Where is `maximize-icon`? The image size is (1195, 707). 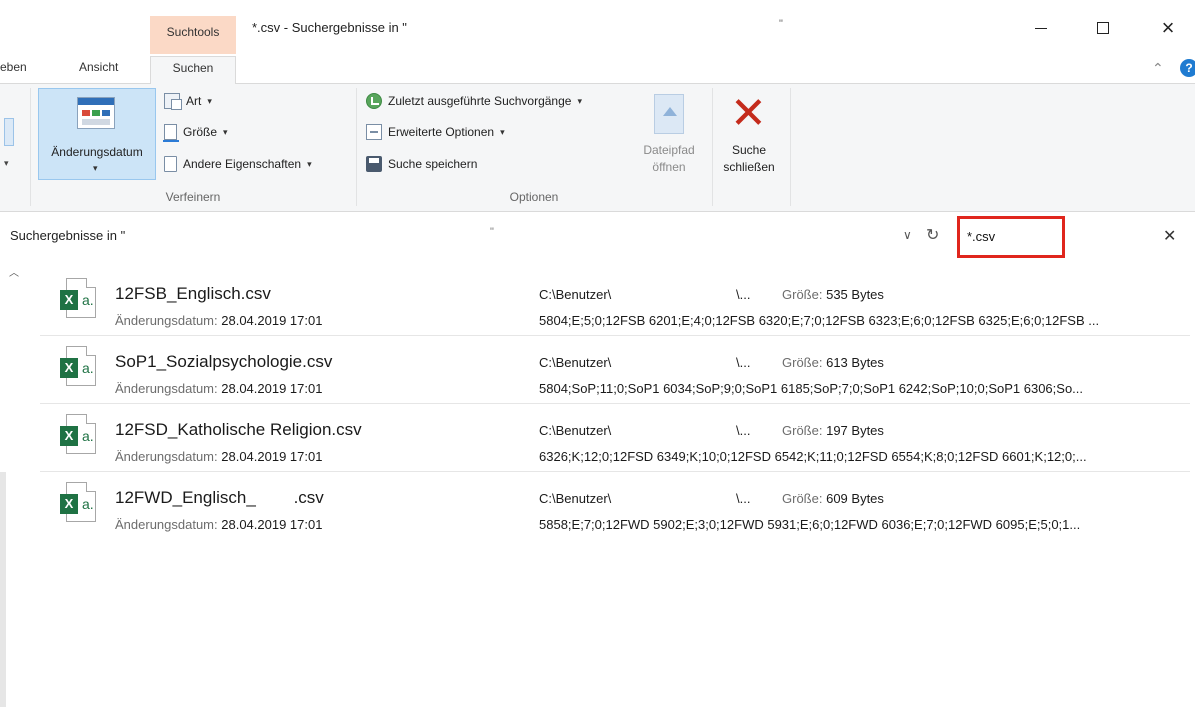
maximize-icon is located at coordinates (1103, 28).